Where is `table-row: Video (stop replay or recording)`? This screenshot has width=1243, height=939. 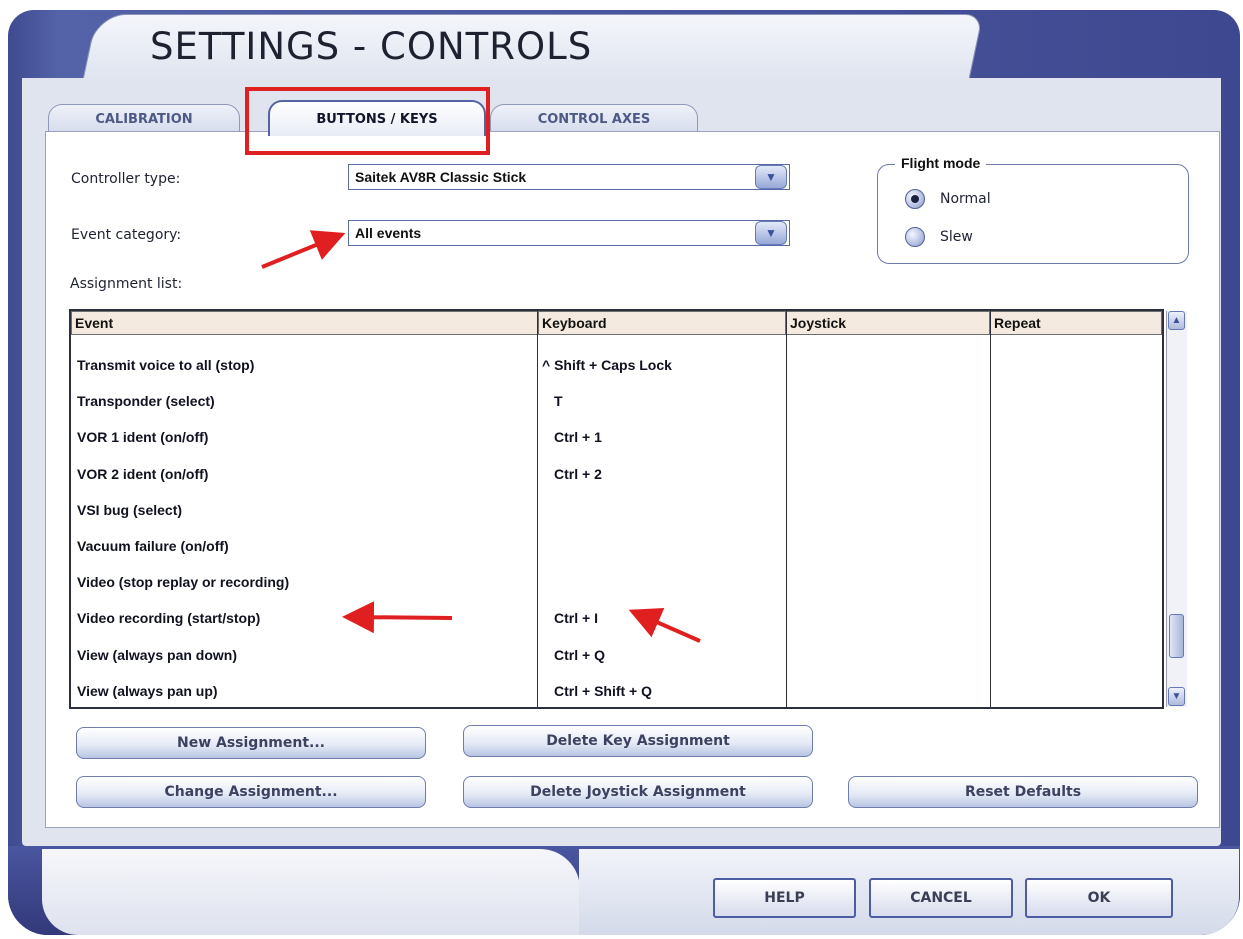
table-row: Video (stop replay or recording) is located at coordinates (617, 582).